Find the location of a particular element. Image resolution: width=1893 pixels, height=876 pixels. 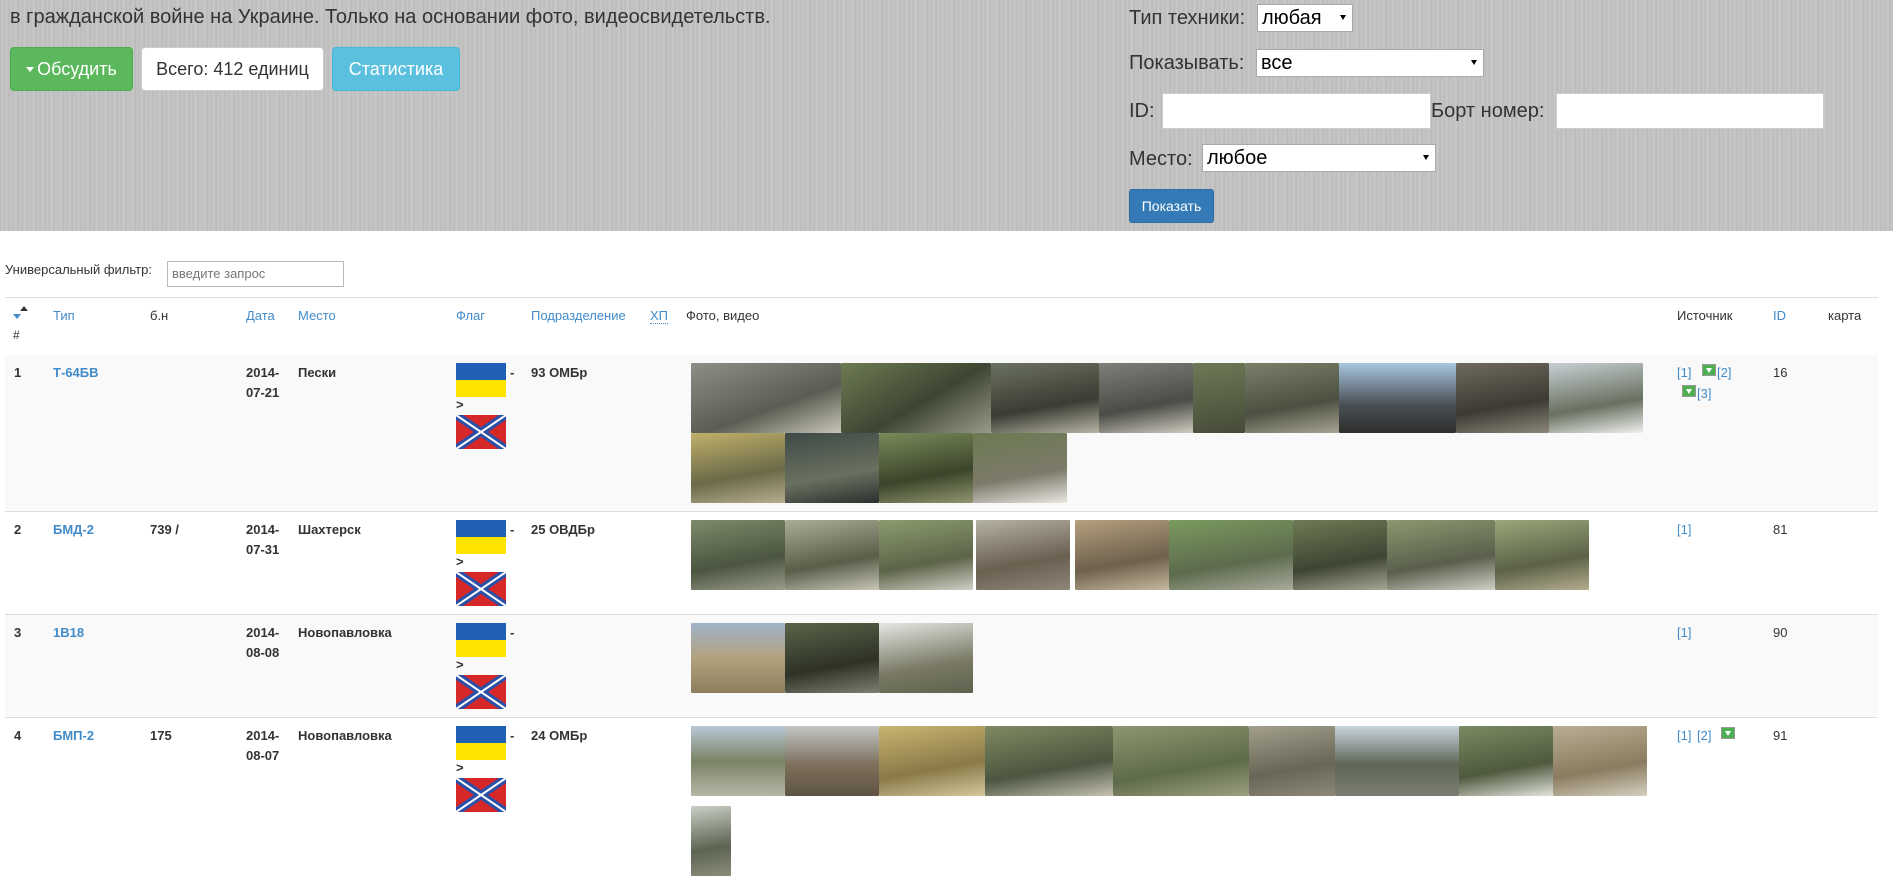

column-num: # is located at coordinates (16, 335).